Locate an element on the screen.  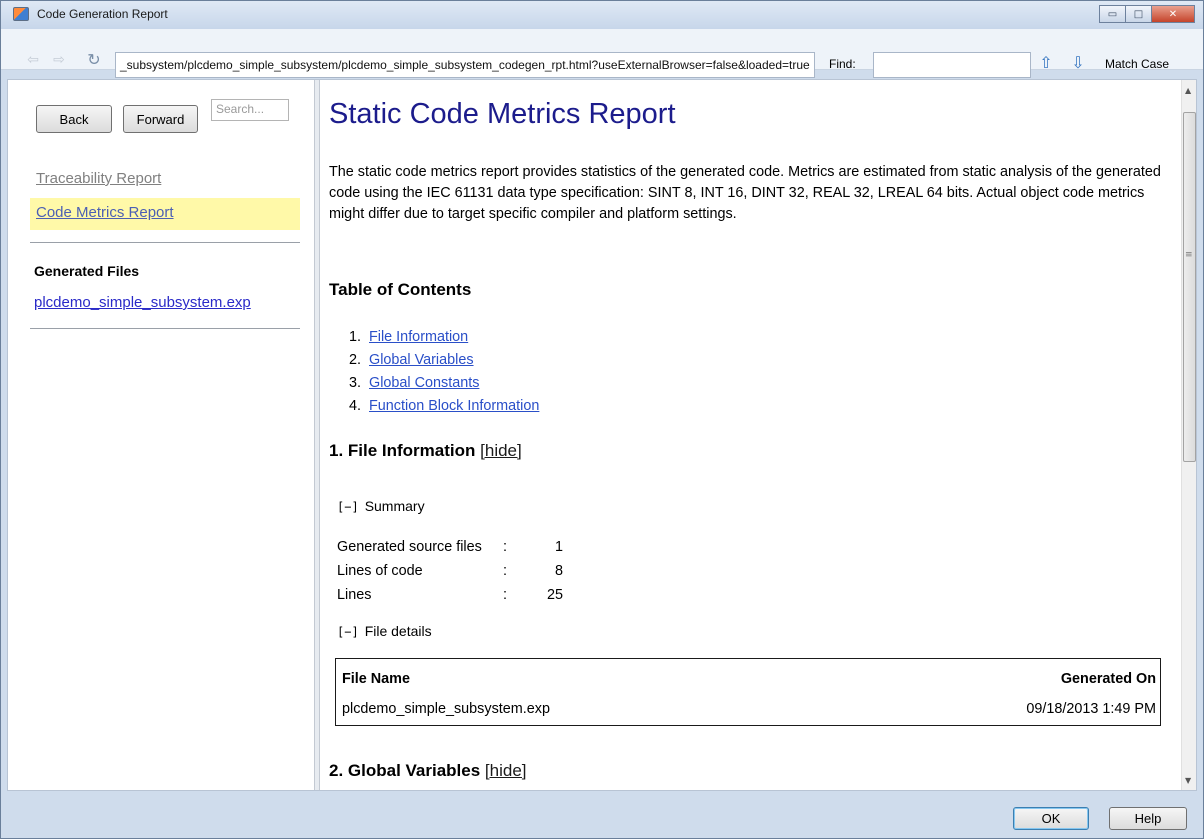
close-button: ✕ is located at coordinates (1173, 14).